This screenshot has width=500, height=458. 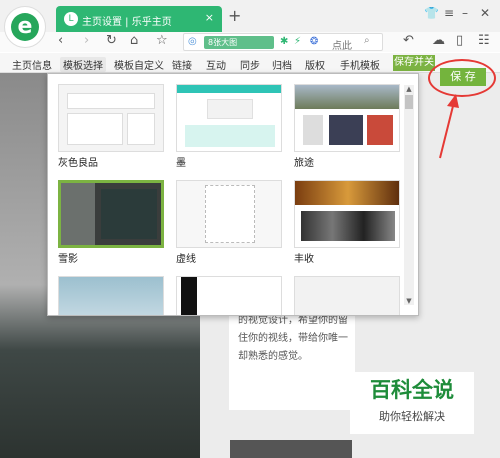 I want to click on search-icon: ⌕, so click(x=367, y=40).